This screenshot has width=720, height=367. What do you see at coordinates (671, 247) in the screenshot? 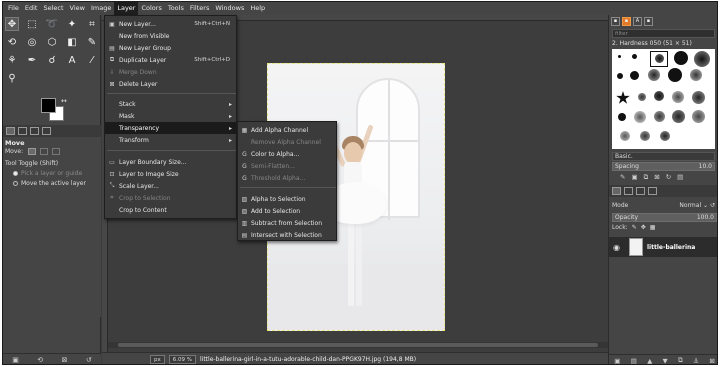
I see `layer-name: little-ballerina` at bounding box center [671, 247].